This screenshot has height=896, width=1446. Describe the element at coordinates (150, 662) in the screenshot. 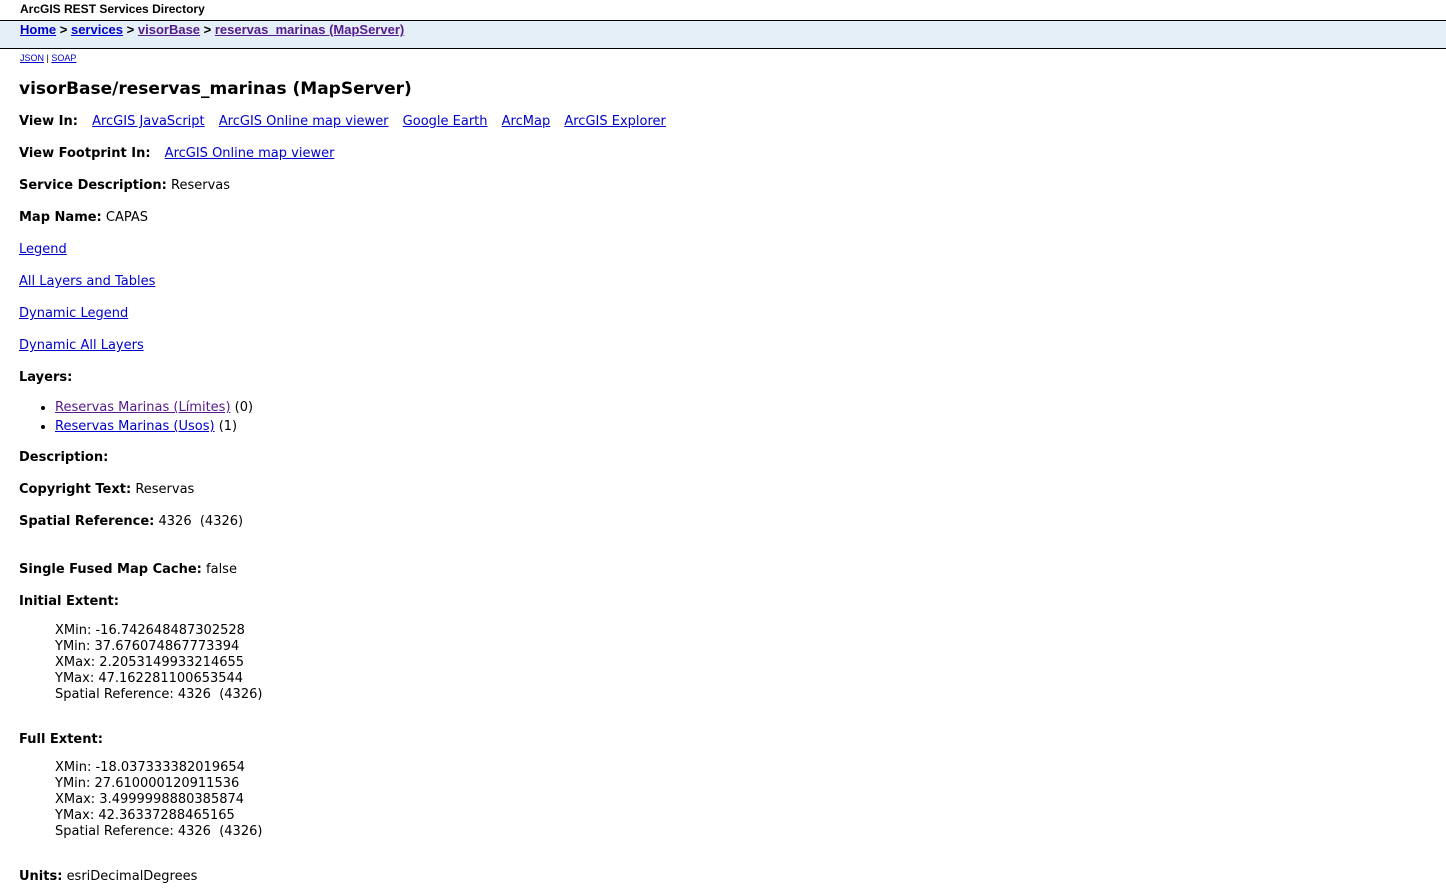

I see `initial-extent-xmax: XMax: 2.2053149933214655` at that location.